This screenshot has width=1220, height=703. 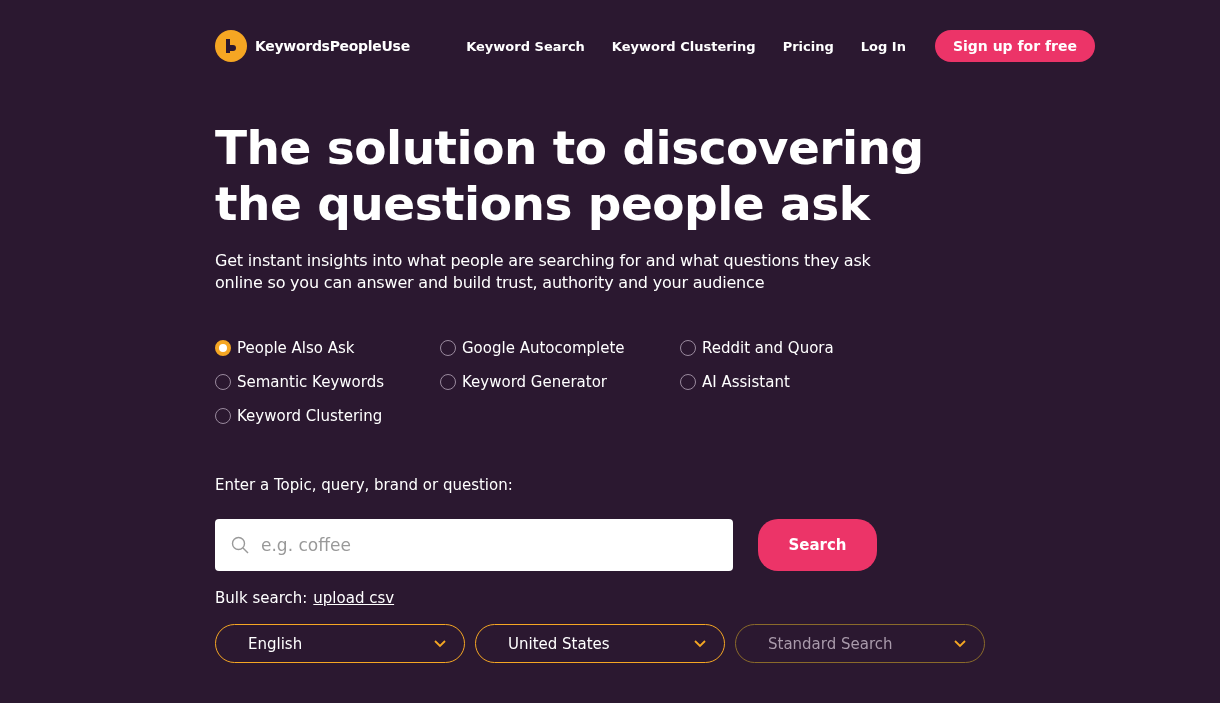 What do you see at coordinates (332, 46) in the screenshot?
I see `brand-name: KeywordsPeopleUse` at bounding box center [332, 46].